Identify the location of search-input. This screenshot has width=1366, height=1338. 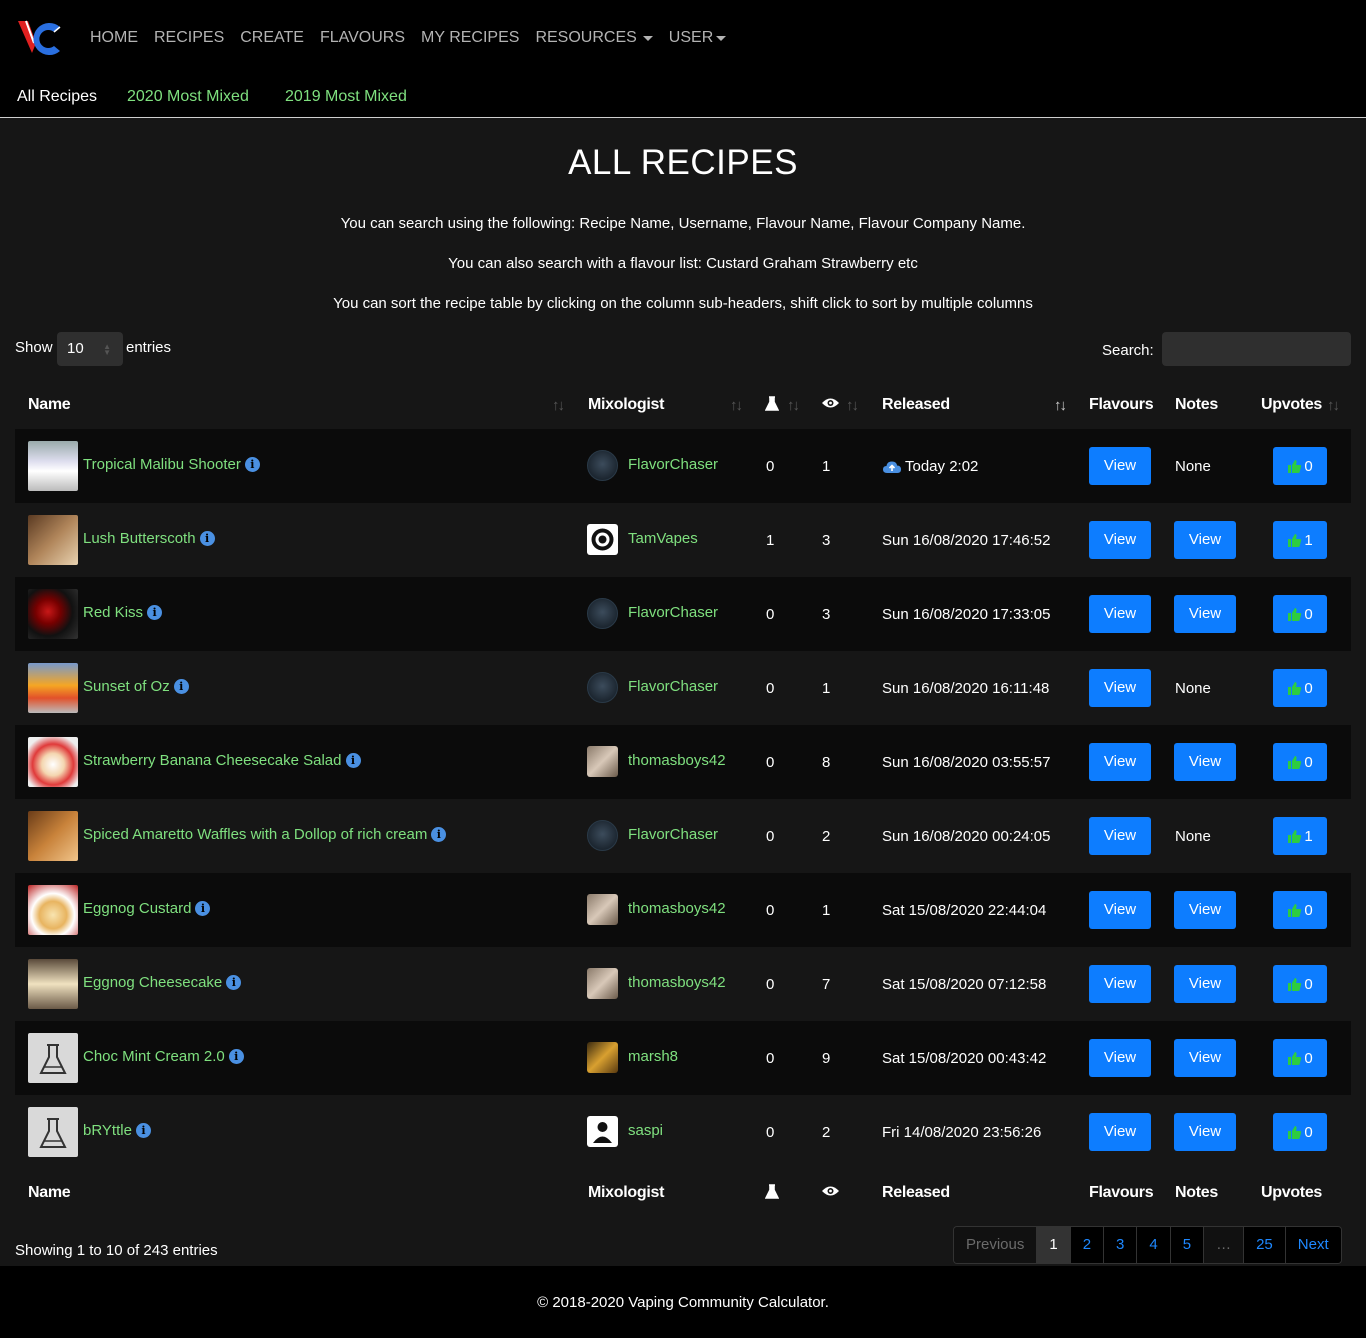
(1256, 349).